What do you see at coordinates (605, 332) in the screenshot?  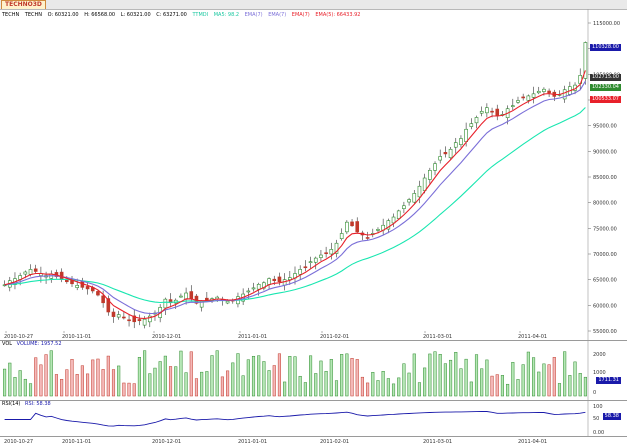 I see `price-tick-label: 55000.00` at bounding box center [605, 332].